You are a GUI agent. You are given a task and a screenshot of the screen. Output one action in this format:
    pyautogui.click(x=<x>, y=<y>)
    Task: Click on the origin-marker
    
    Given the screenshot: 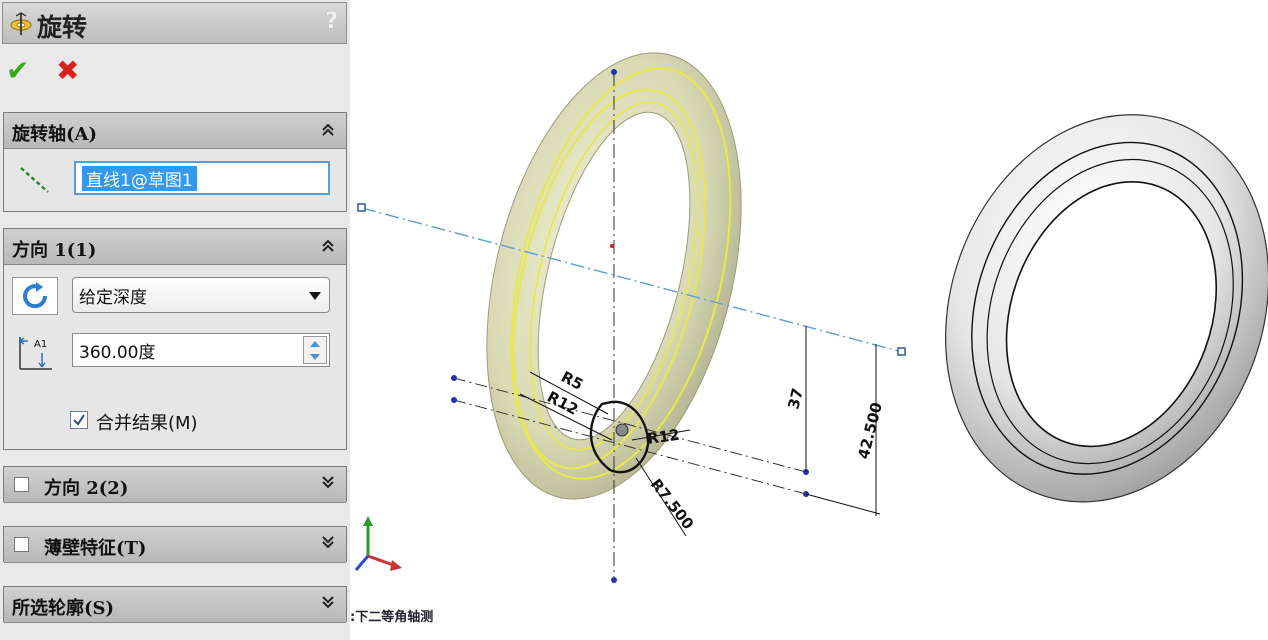 What is the action you would take?
    pyautogui.click(x=612, y=246)
    